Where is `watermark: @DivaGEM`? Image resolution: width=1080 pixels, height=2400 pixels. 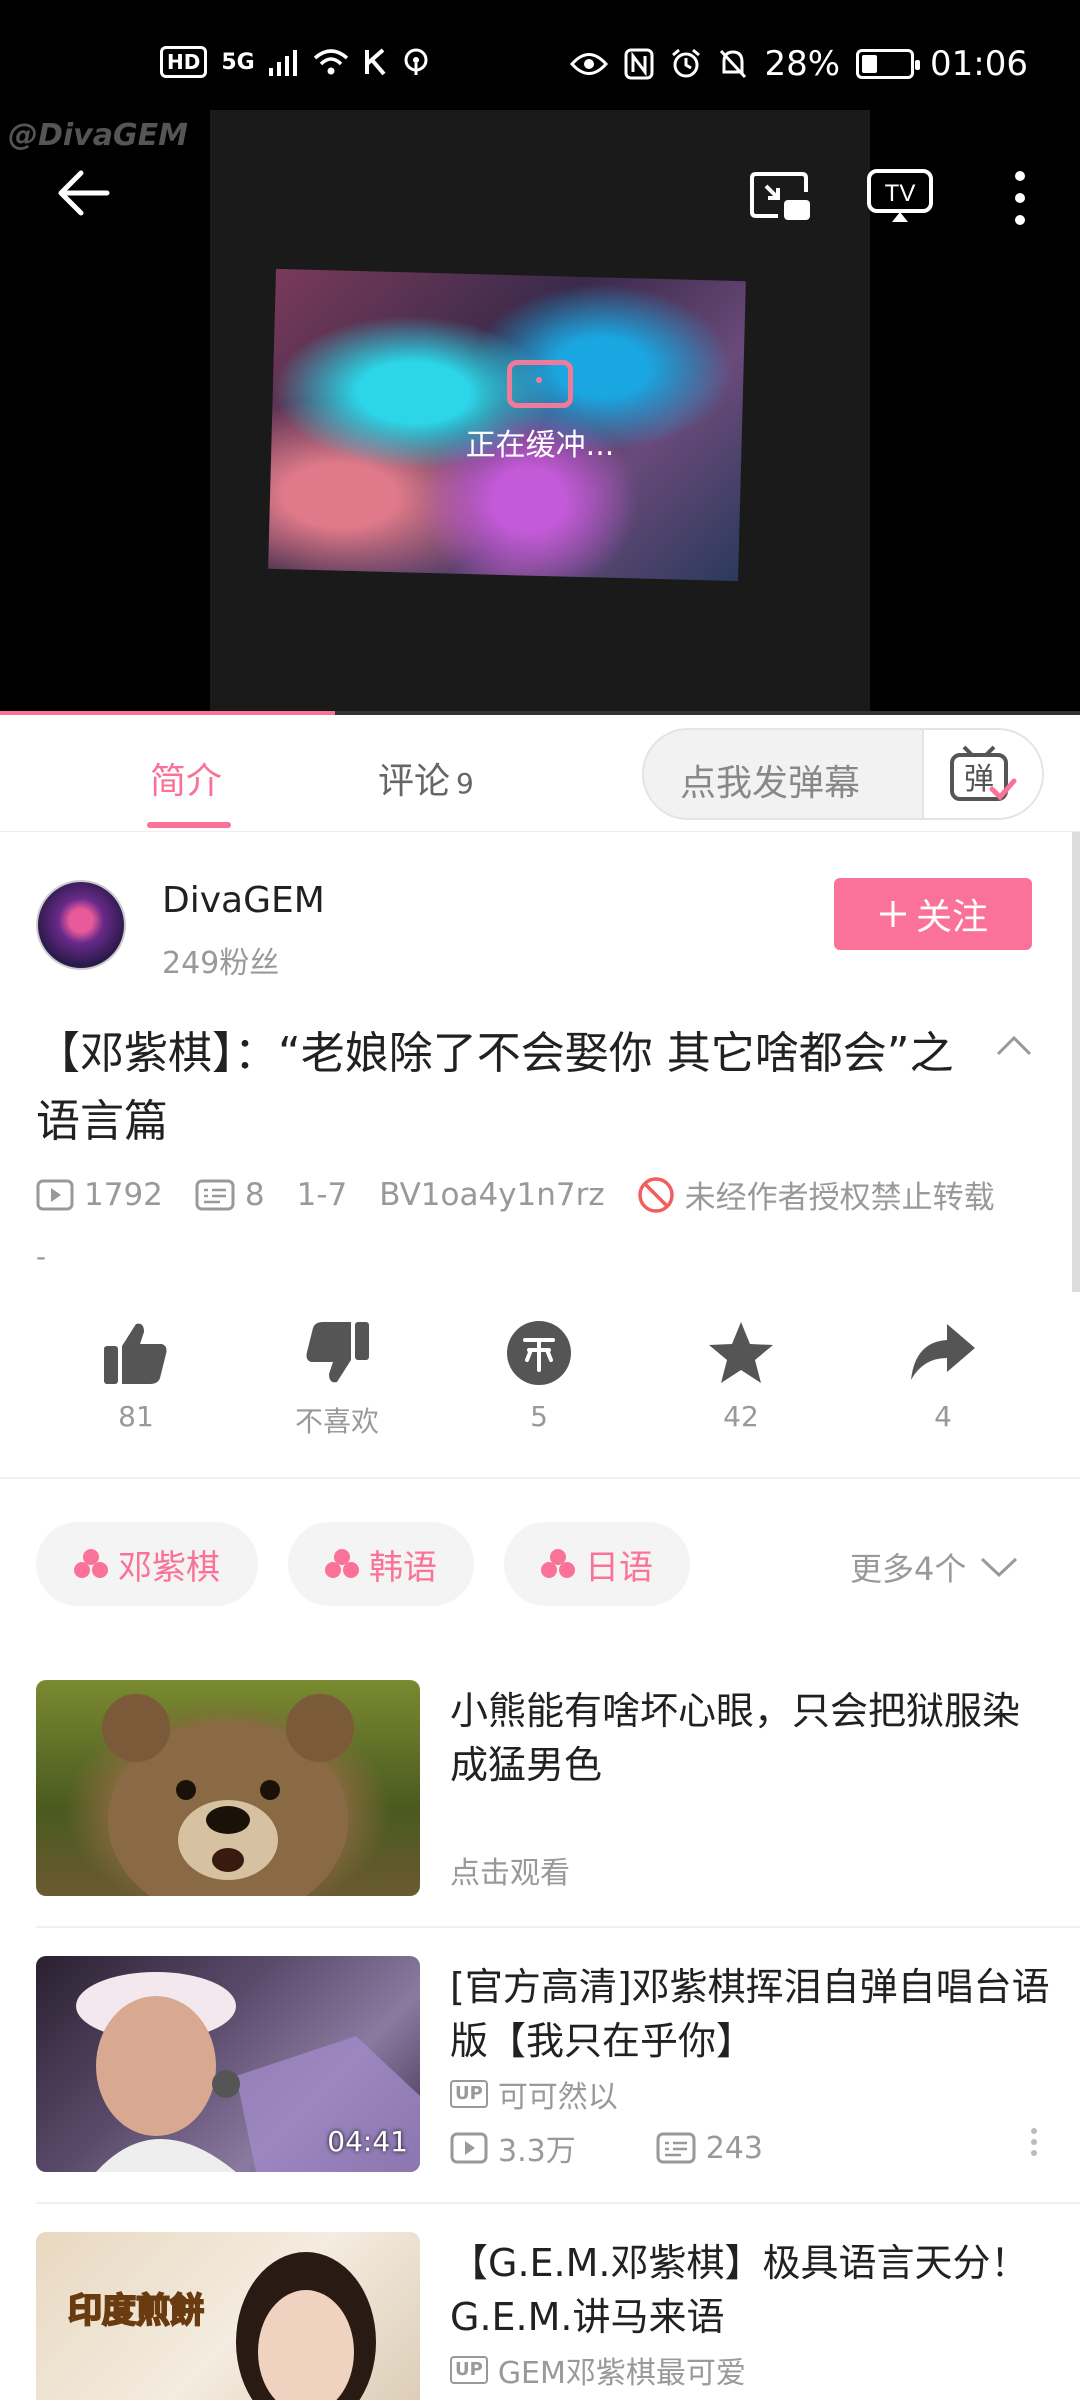 watermark: @DivaGEM is located at coordinates (98, 135).